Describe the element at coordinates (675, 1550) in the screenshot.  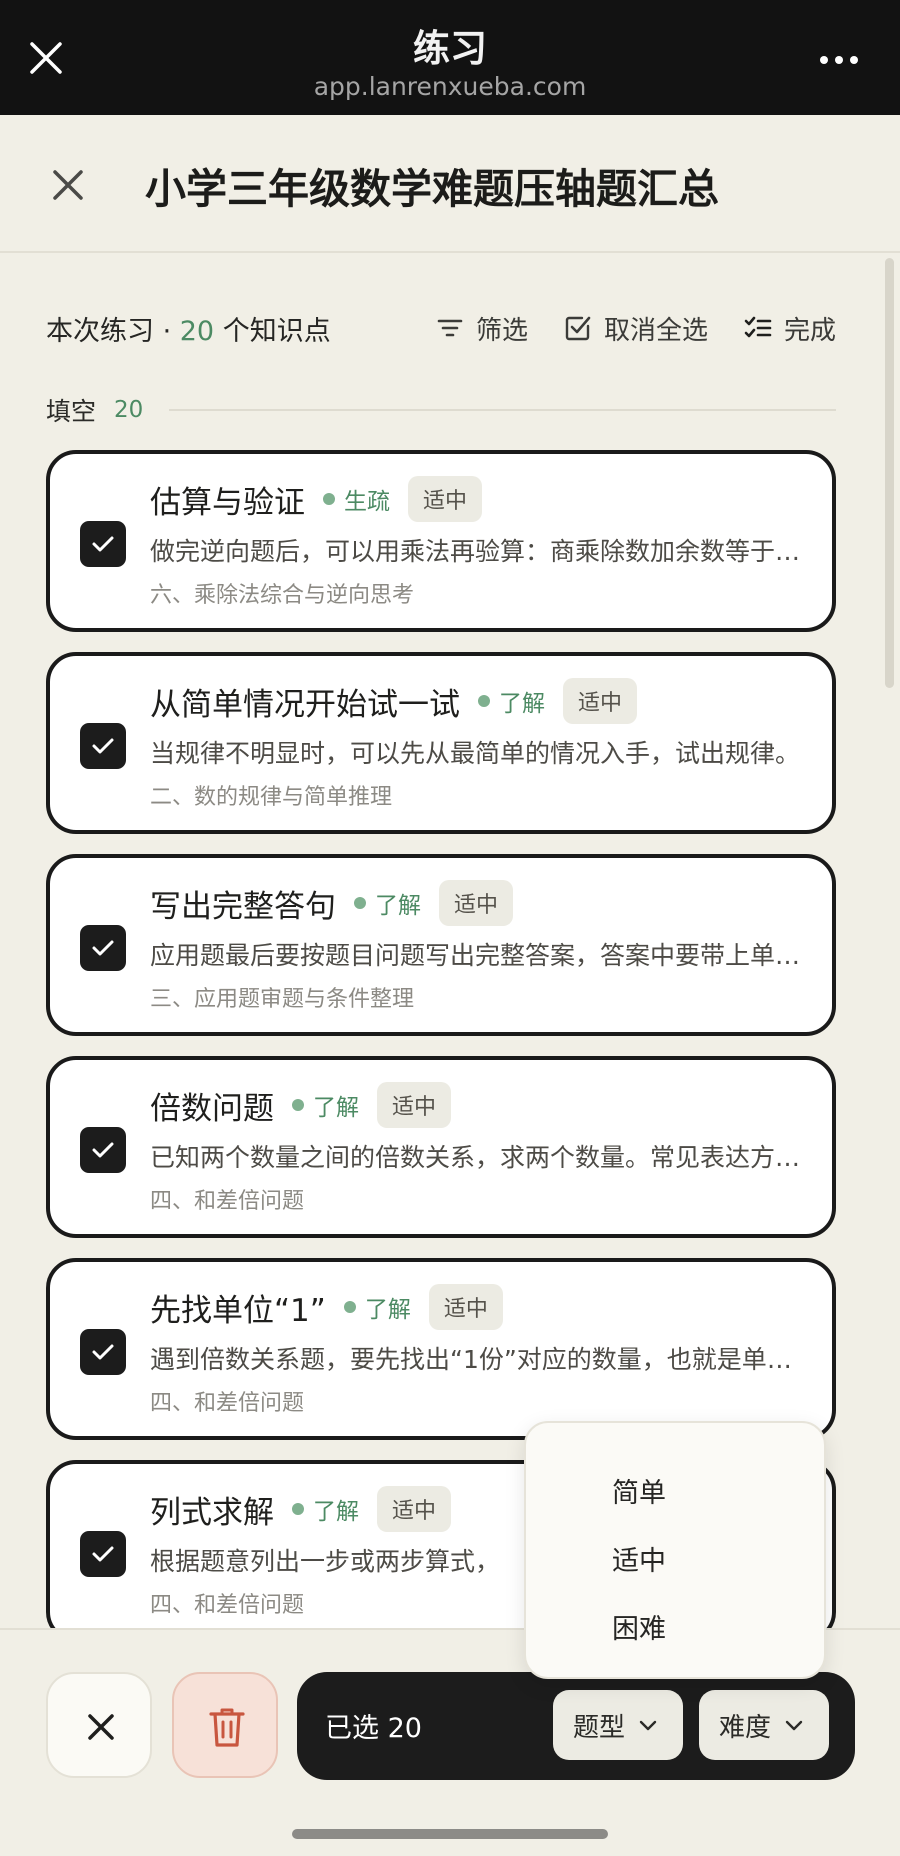
I see `difficulty-menu: 简单 适中 困难` at that location.